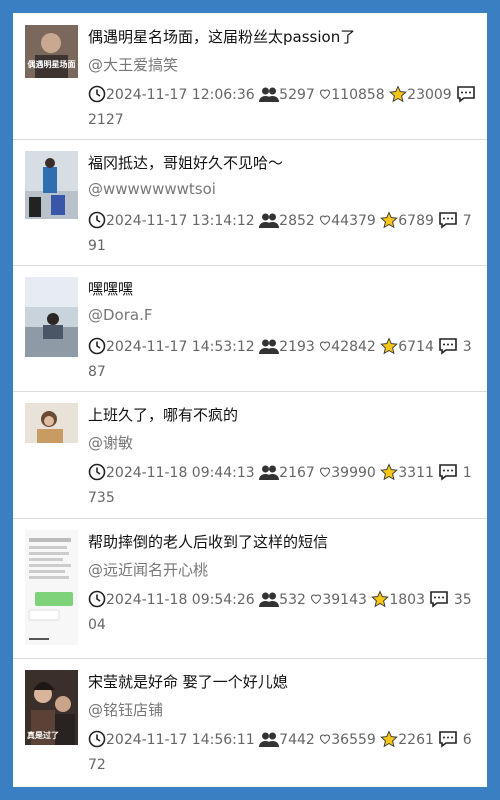 The height and width of the screenshot is (800, 500). What do you see at coordinates (221, 36) in the screenshot?
I see `post-title: 偶遇明星名场面，这届粉丝太passion了` at bounding box center [221, 36].